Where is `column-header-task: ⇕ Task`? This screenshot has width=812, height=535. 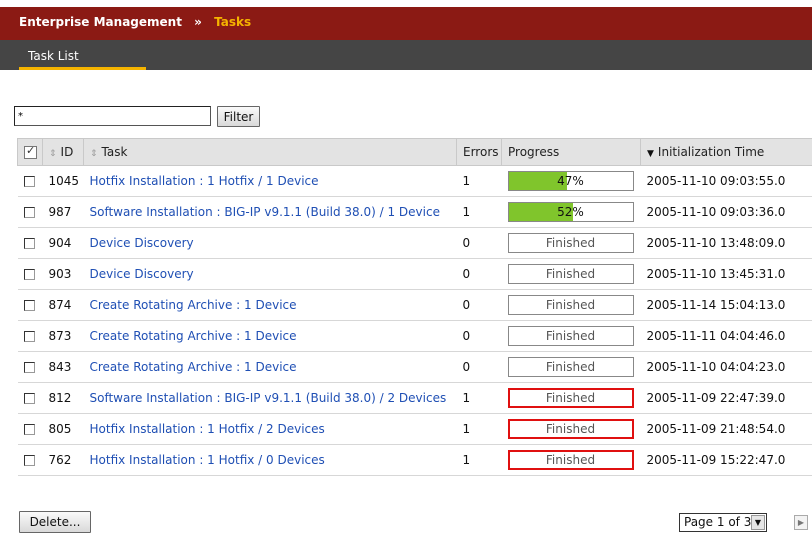 column-header-task: ⇕ Task is located at coordinates (270, 152).